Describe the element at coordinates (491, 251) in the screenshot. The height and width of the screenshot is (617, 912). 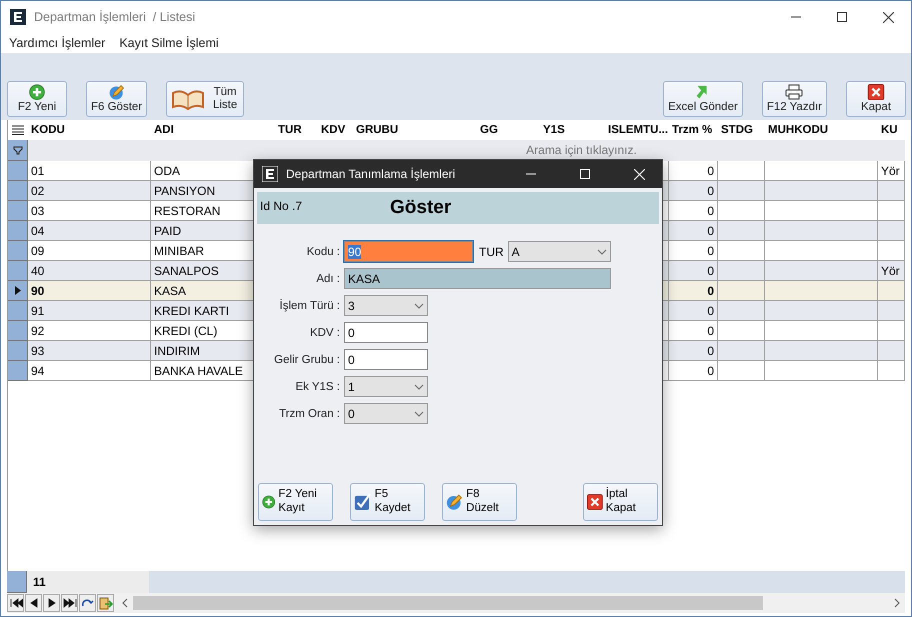
I see `field-label: TUR` at that location.